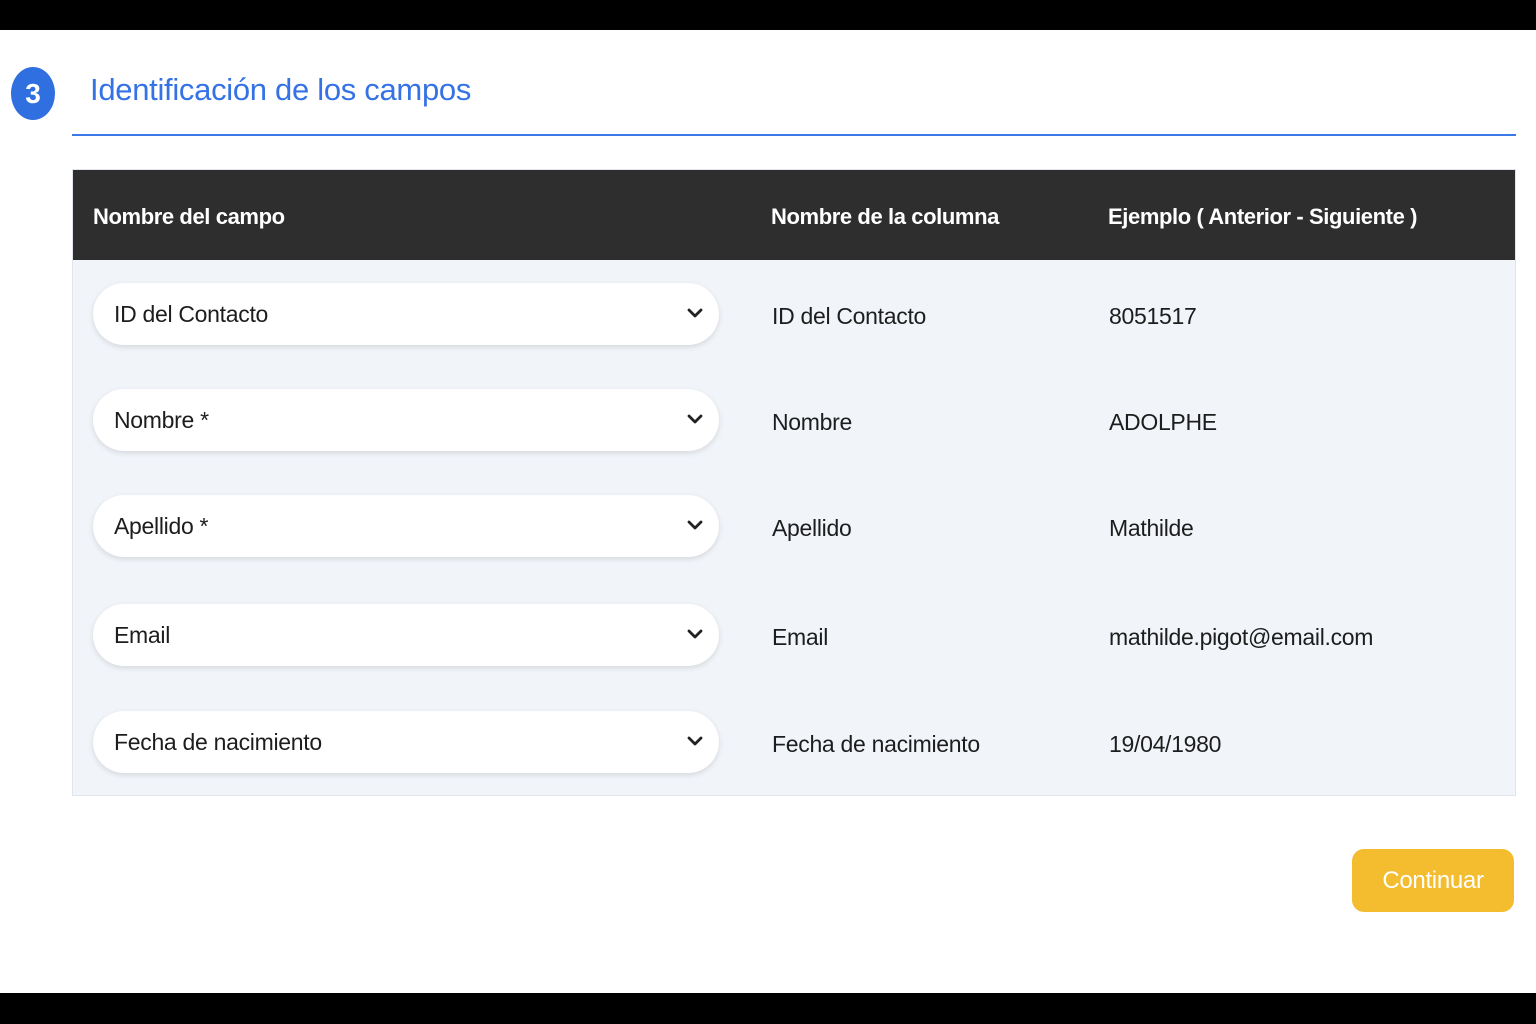 The height and width of the screenshot is (1024, 1536). I want to click on column-name-cell: Email, so click(800, 637).